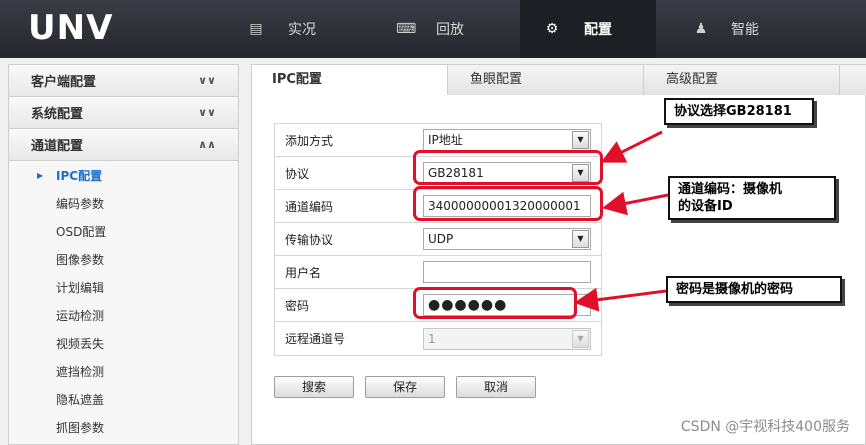 The height and width of the screenshot is (445, 866). Describe the element at coordinates (80, 343) in the screenshot. I see `sidebar-item-label: 视频丢失` at that location.